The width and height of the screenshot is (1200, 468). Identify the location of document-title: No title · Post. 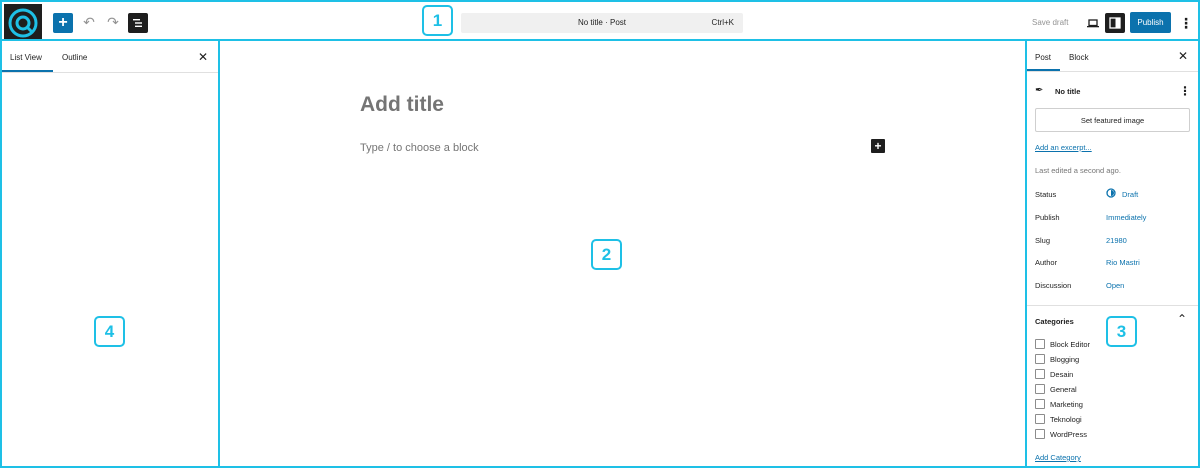
(601, 22).